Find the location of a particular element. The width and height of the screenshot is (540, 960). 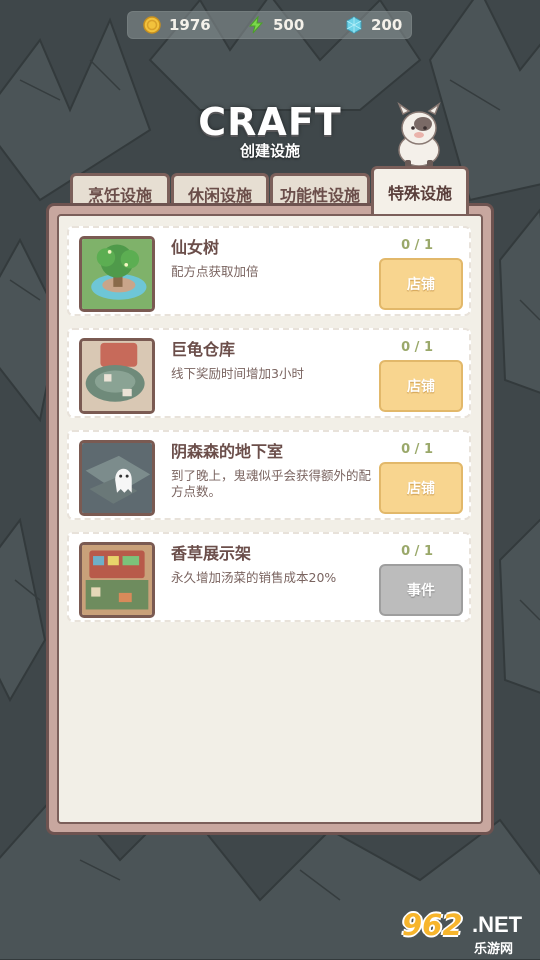

facility-description: 永久增加汤菜的销售成本20% is located at coordinates (254, 577).